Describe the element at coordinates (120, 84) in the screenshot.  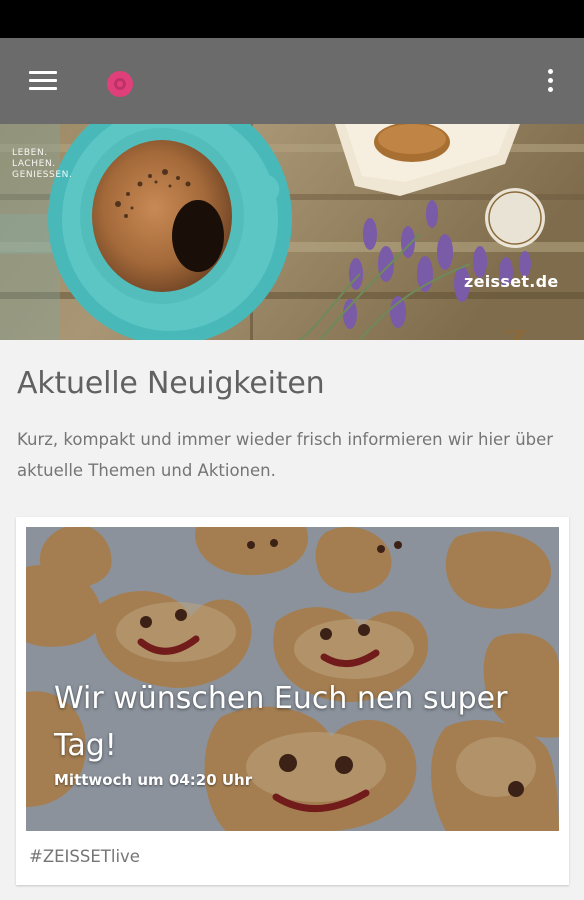
I see `zeisset-logo-icon` at that location.